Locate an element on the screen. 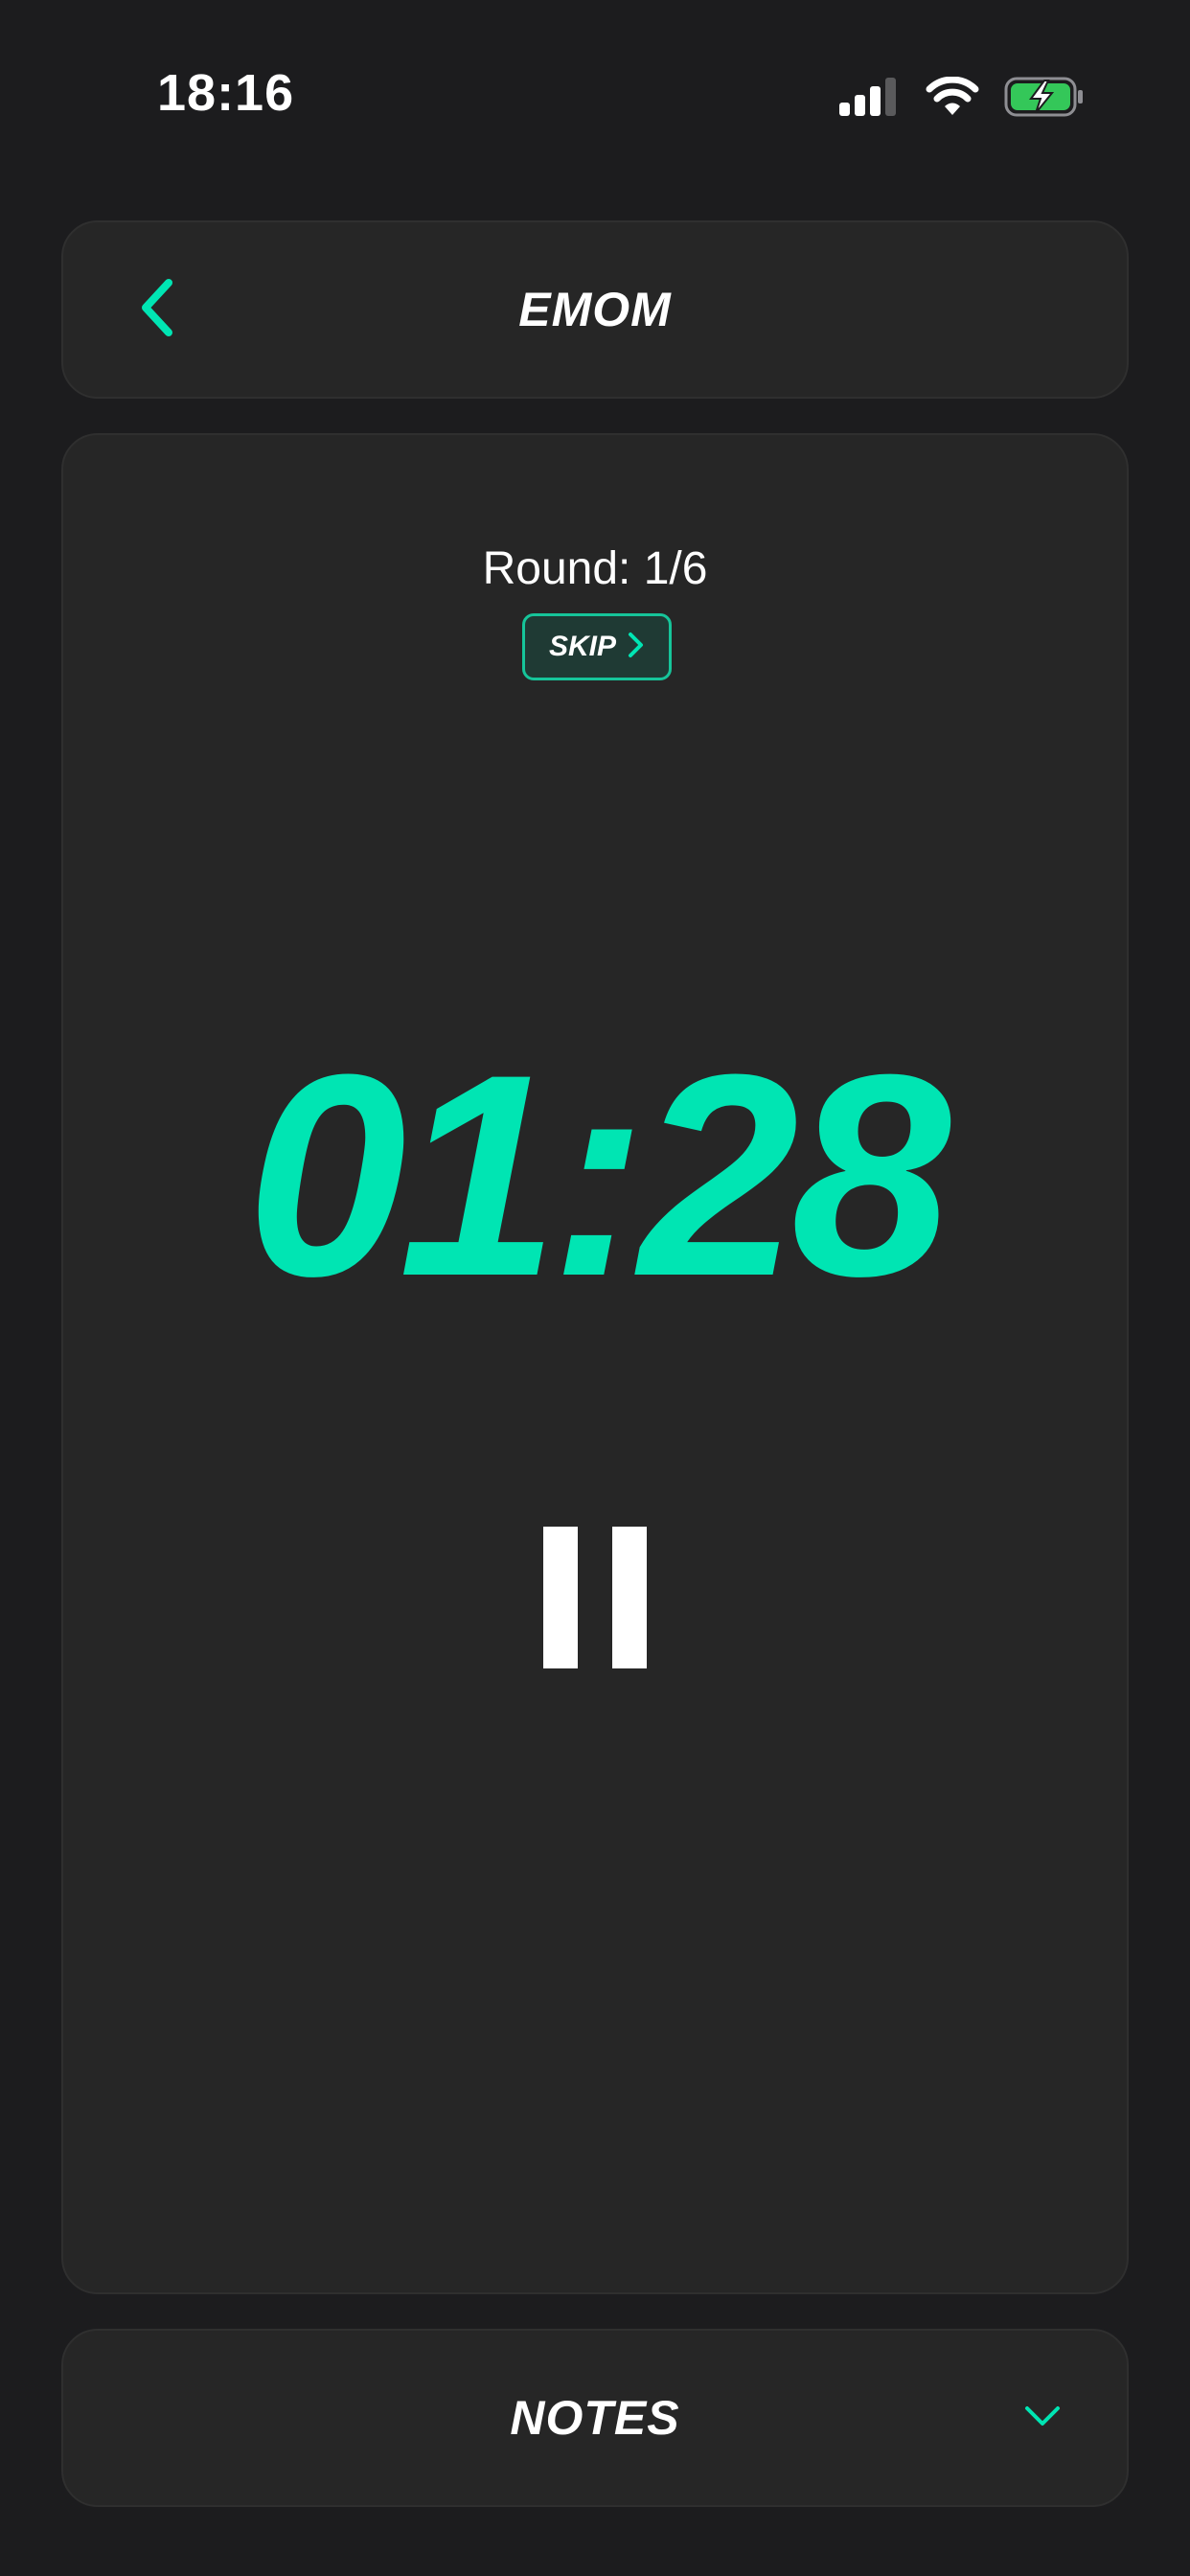 The image size is (1190, 2576). page-title: EMOM is located at coordinates (595, 309).